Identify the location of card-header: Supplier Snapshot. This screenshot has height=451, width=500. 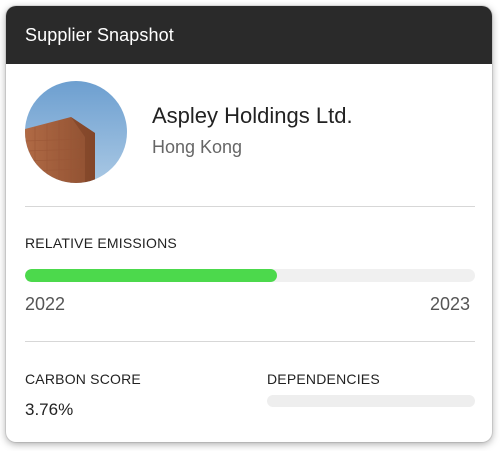
(249, 35).